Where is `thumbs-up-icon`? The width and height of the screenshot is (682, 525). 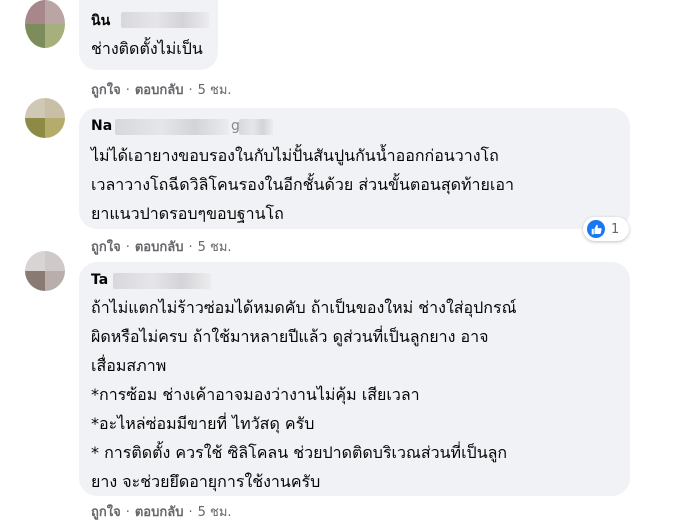
thumbs-up-icon is located at coordinates (596, 229).